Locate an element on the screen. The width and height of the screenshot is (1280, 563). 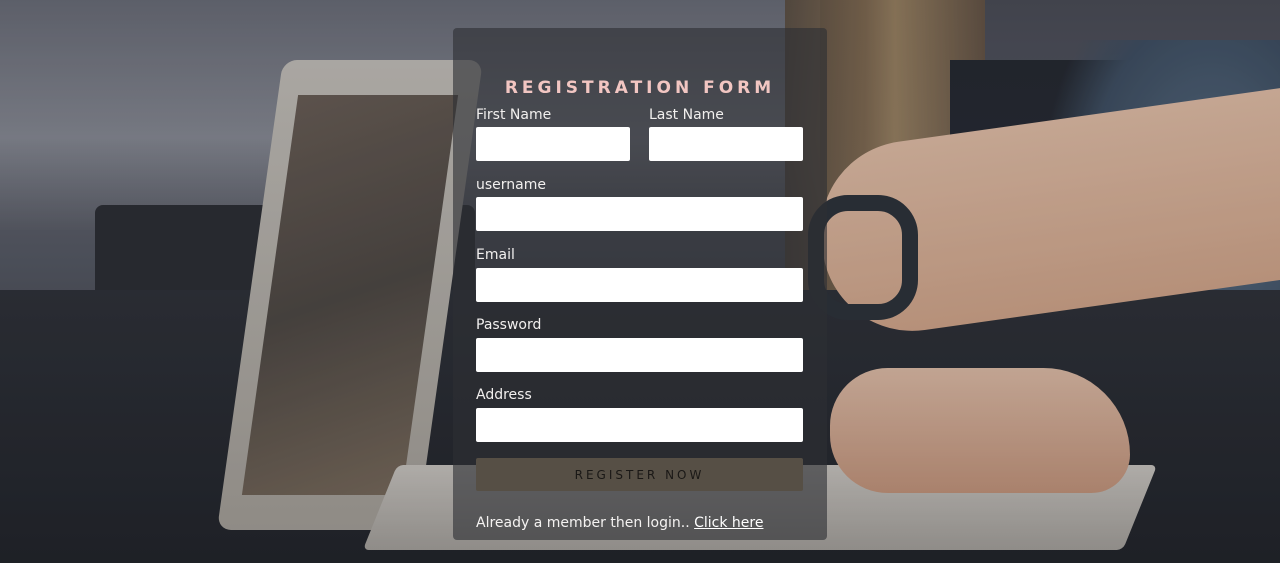
first-name-label: First Name is located at coordinates (514, 115).